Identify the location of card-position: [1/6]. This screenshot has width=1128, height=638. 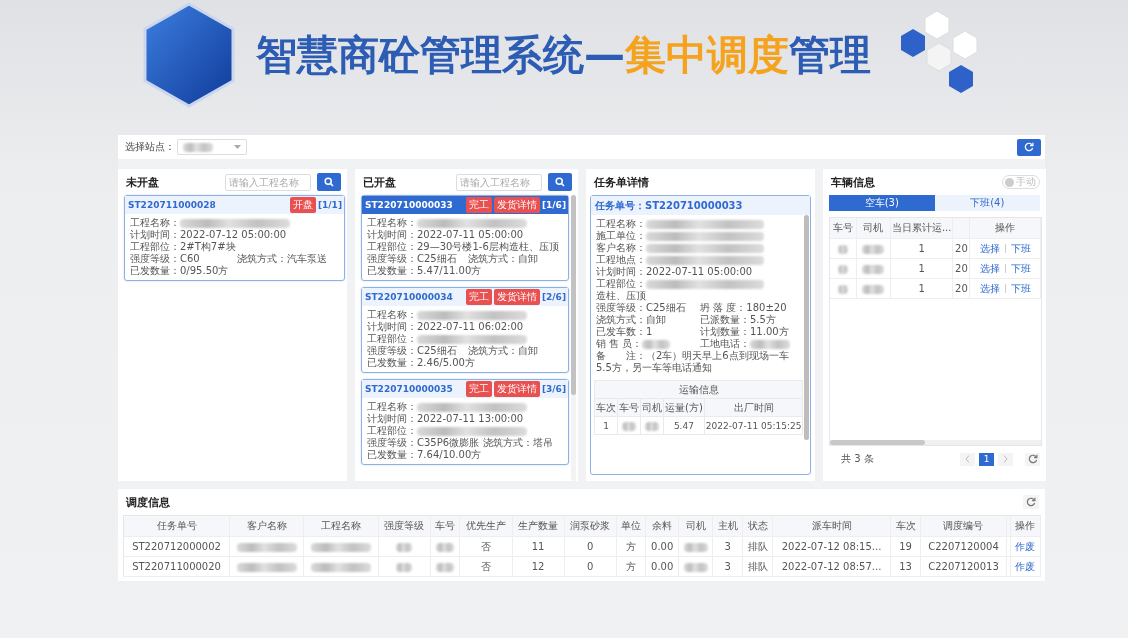
(553, 205).